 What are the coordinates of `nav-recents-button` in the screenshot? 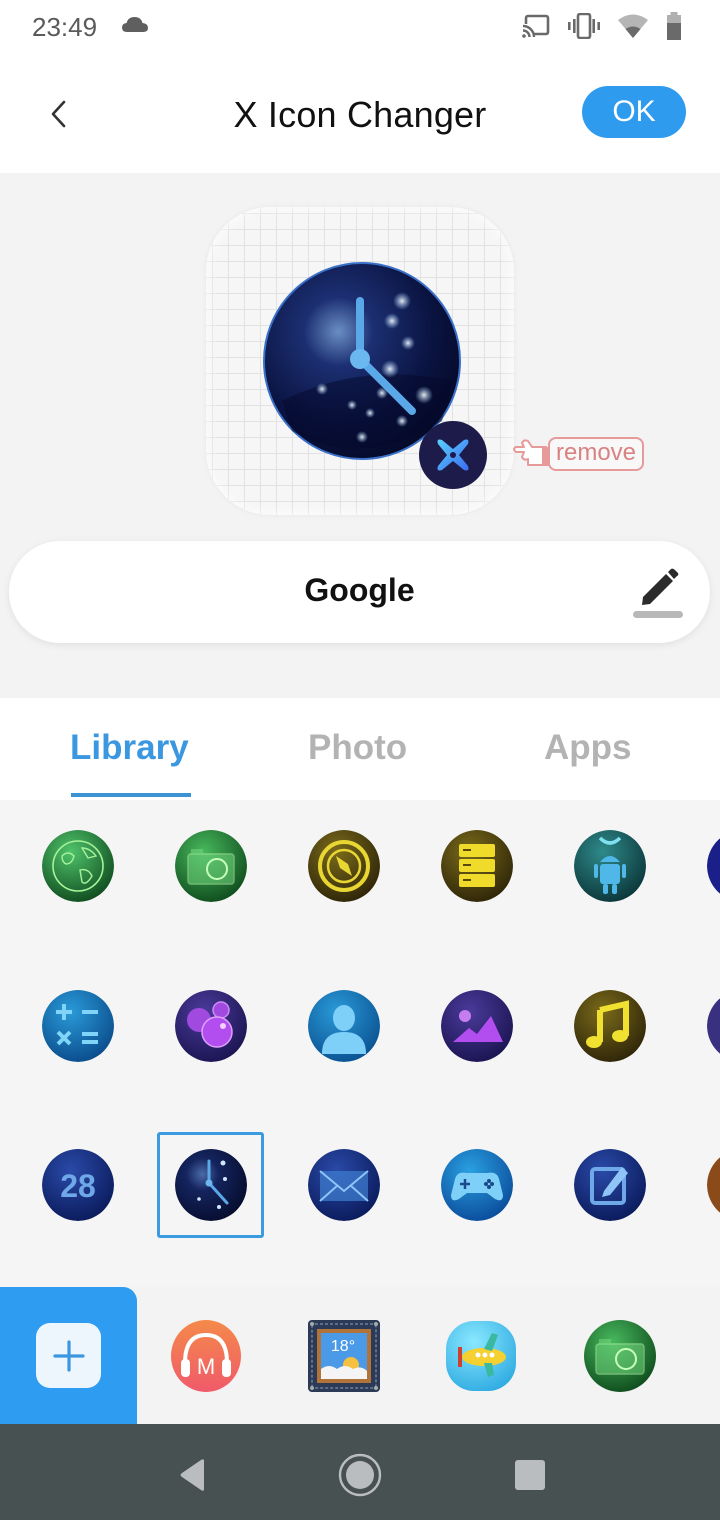 It's located at (530, 1475).